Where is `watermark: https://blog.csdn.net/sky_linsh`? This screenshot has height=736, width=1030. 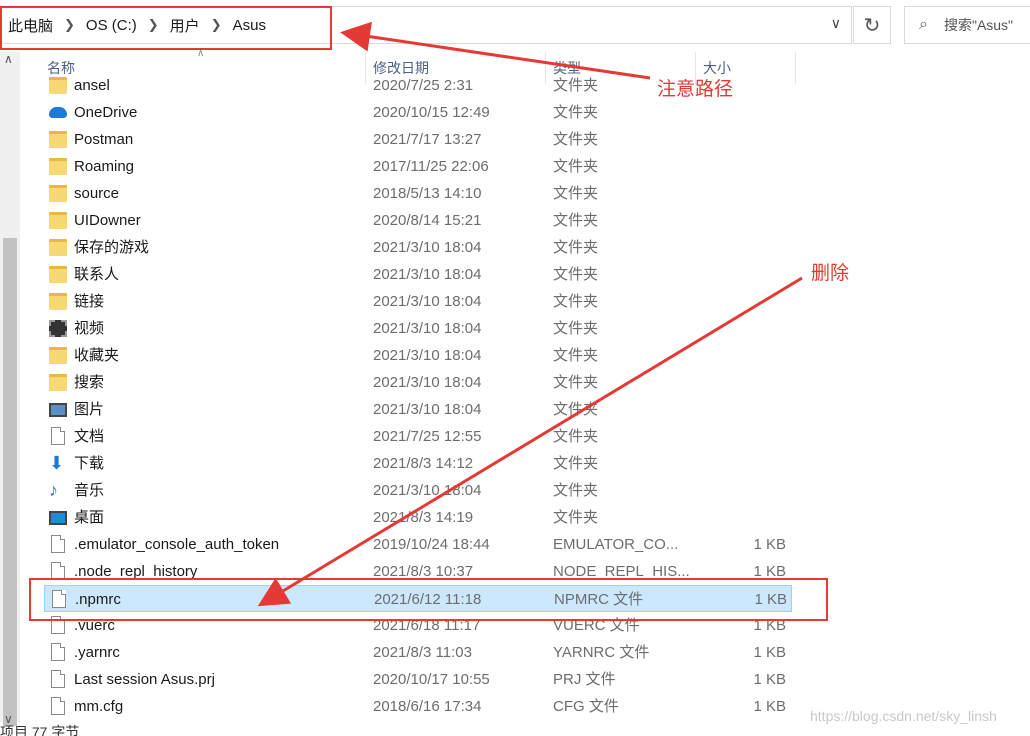 watermark: https://blog.csdn.net/sky_linsh is located at coordinates (903, 716).